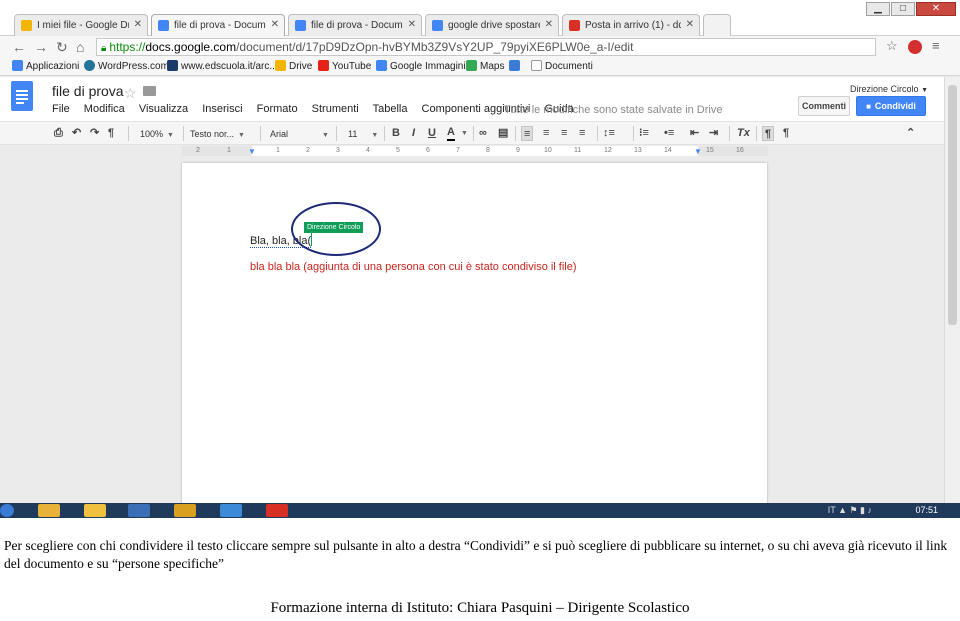  What do you see at coordinates (915, 47) in the screenshot?
I see `extension-icon` at bounding box center [915, 47].